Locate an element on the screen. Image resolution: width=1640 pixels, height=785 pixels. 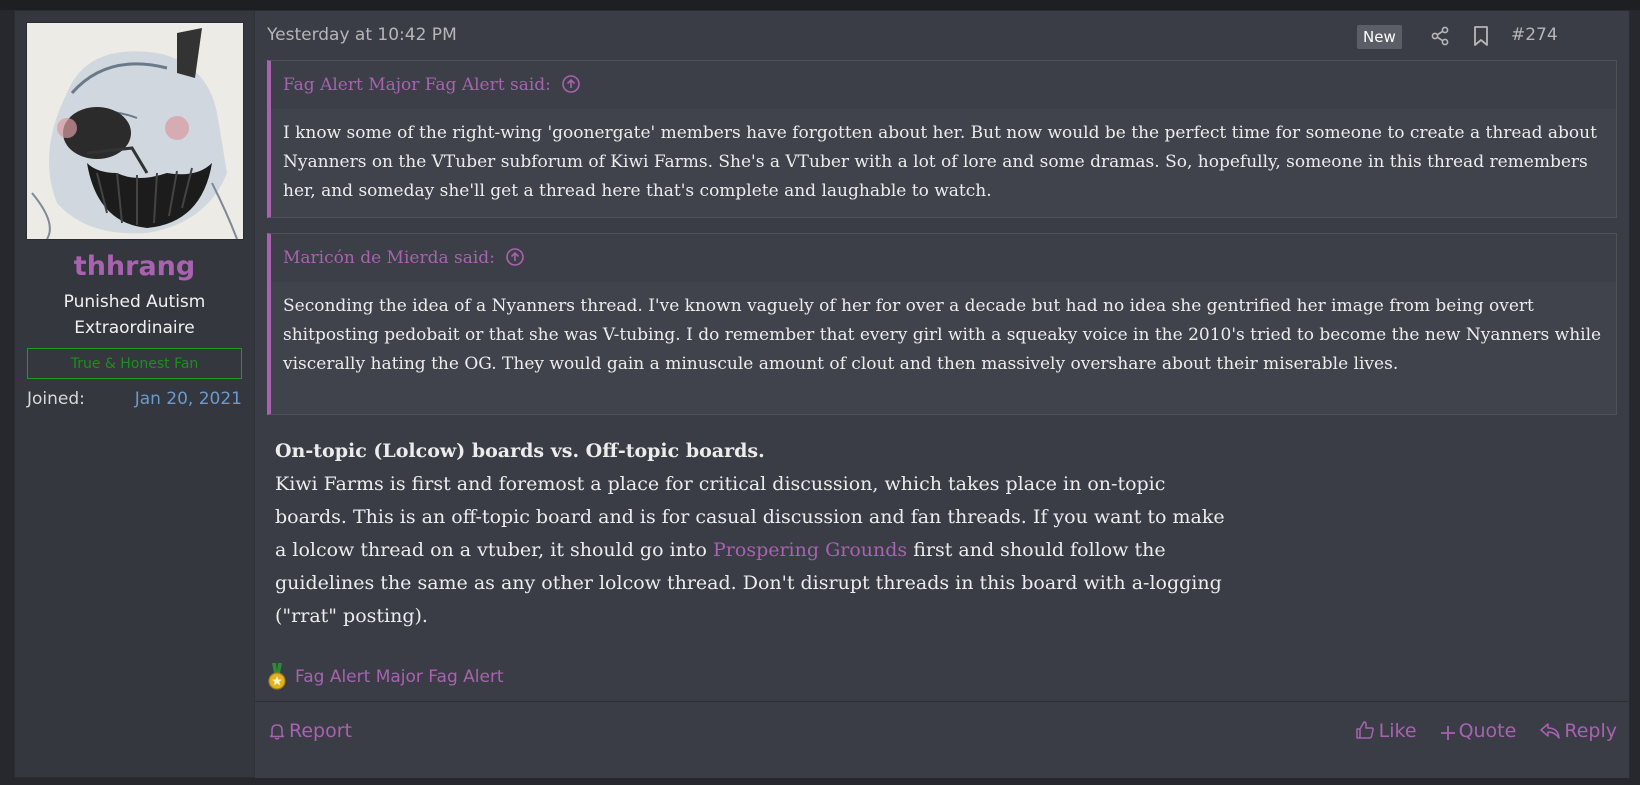
prospering-grounds-link: Prospering Grounds is located at coordinates (810, 550).